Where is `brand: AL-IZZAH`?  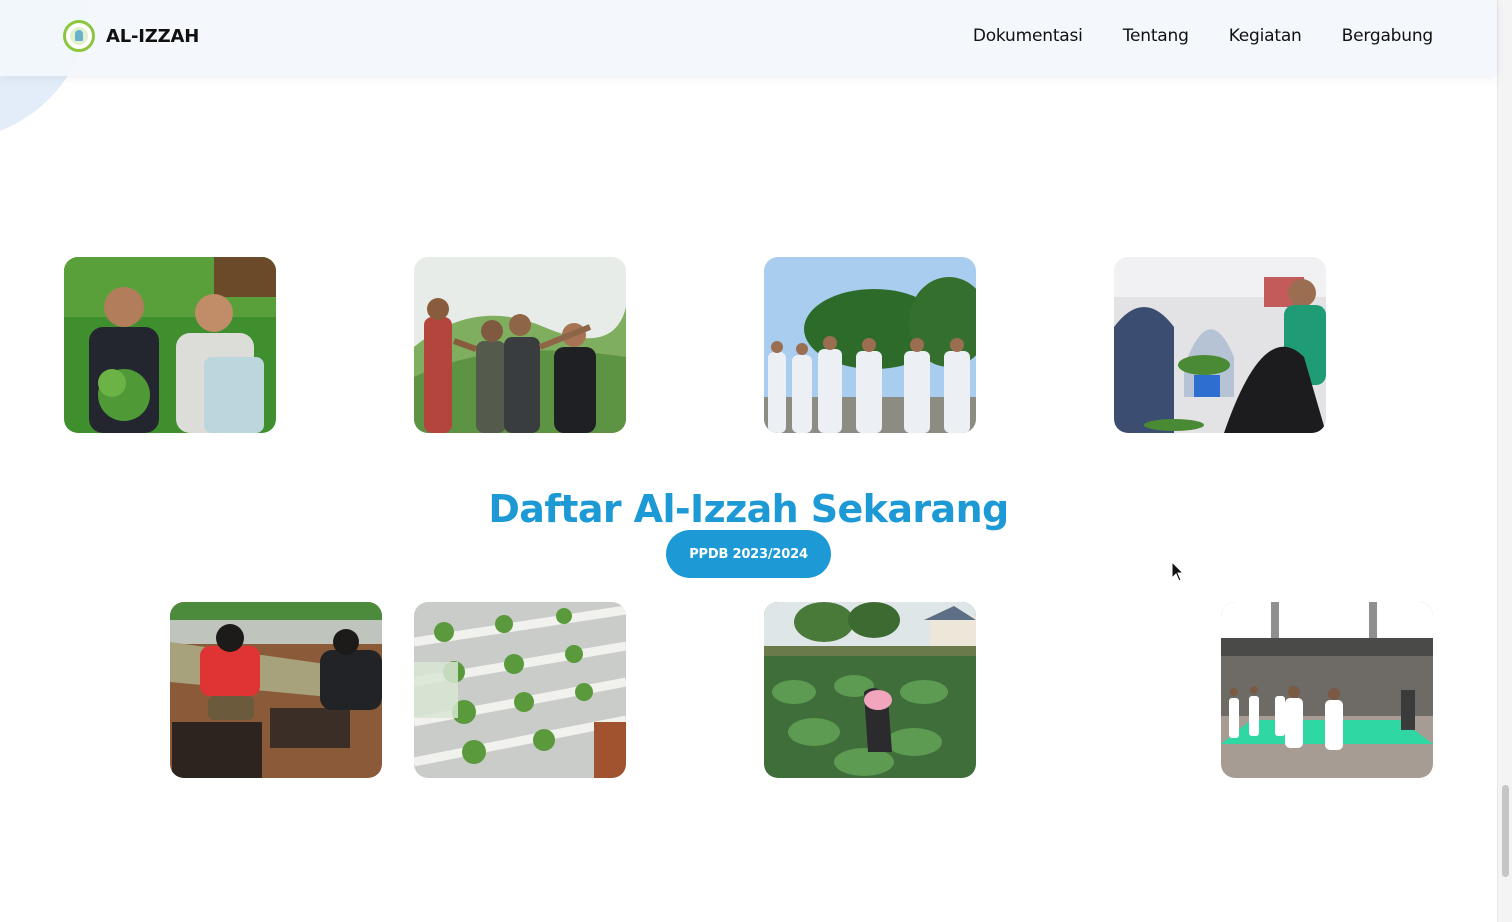
brand: AL-IZZAH is located at coordinates (131, 36).